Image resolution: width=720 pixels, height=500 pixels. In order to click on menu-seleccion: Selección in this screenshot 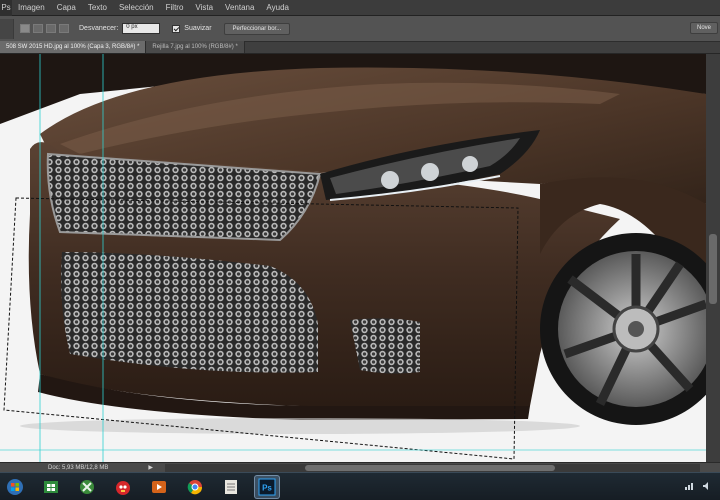, I will do `click(136, 7)`.